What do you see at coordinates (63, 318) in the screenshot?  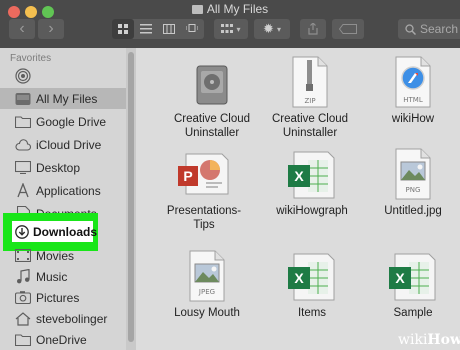 I see `sidebar-item-stevebolinger: stevebolinger` at bounding box center [63, 318].